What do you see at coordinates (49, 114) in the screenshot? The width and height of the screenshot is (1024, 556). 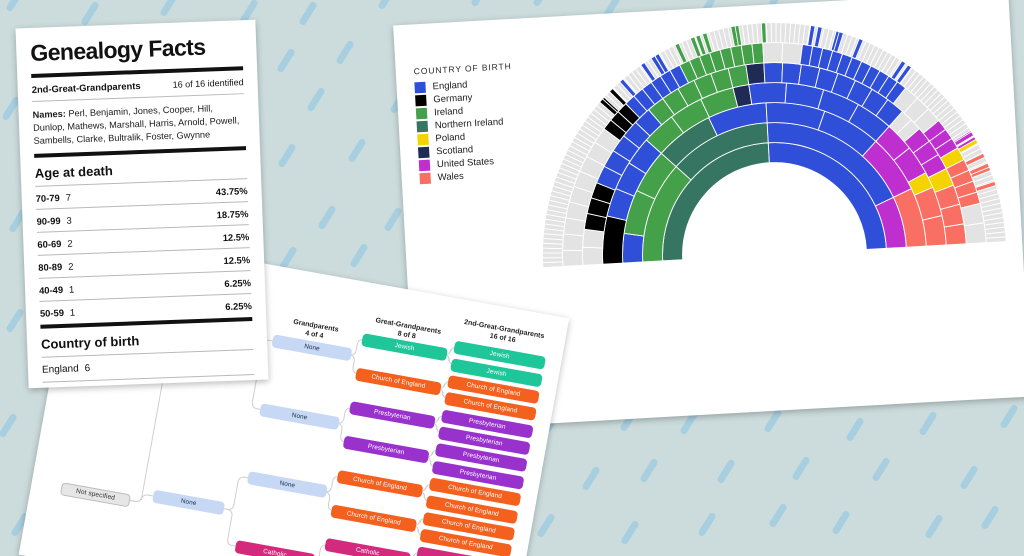 I see `names-label: Names:` at bounding box center [49, 114].